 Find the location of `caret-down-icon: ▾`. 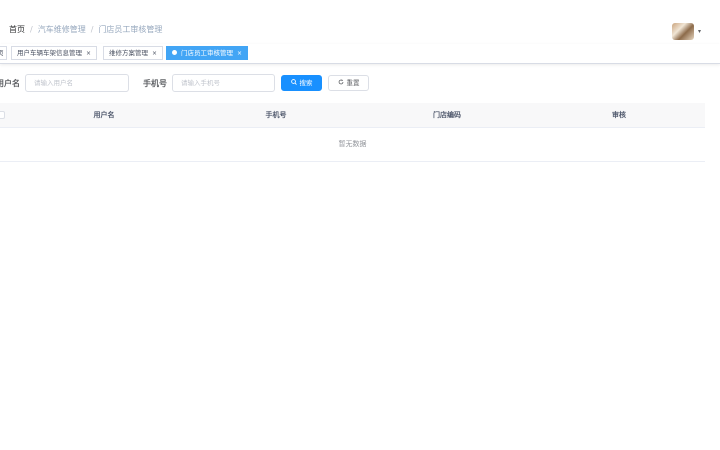

caret-down-icon: ▾ is located at coordinates (699, 31).